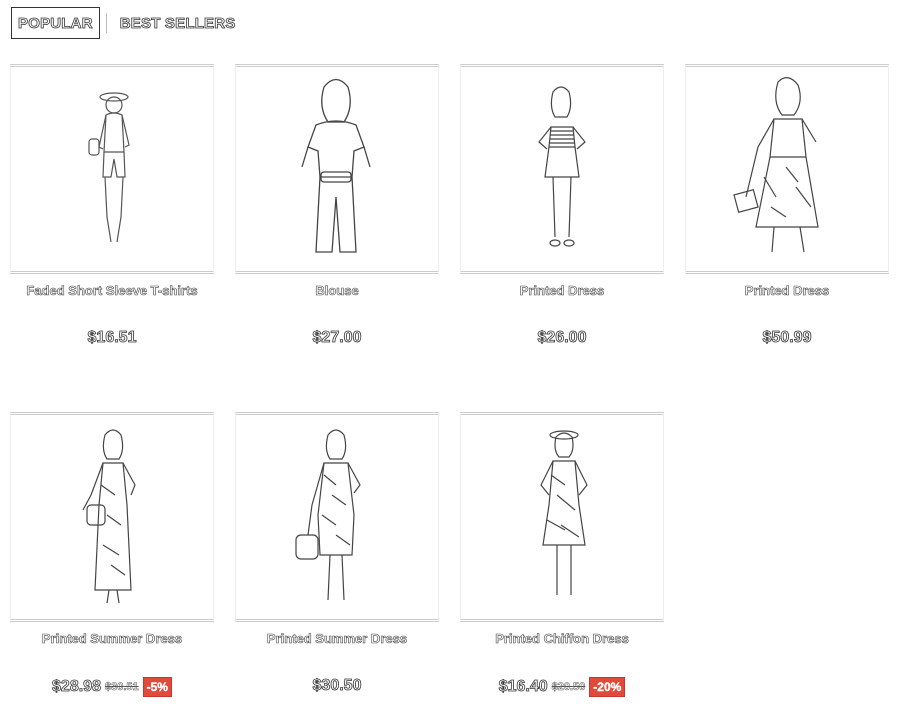 This screenshot has height=708, width=898. Describe the element at coordinates (55, 23) in the screenshot. I see `tab-popular: POPULAR` at that location.